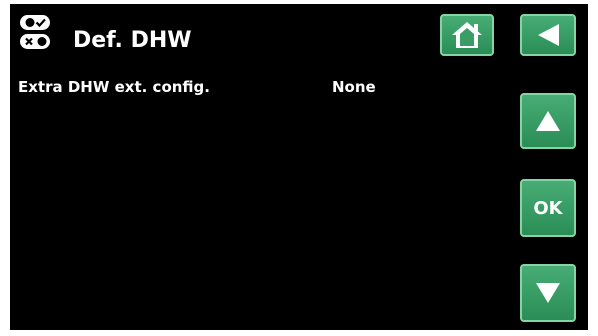 This screenshot has height=336, width=598. I want to click on home-icon, so click(467, 35).